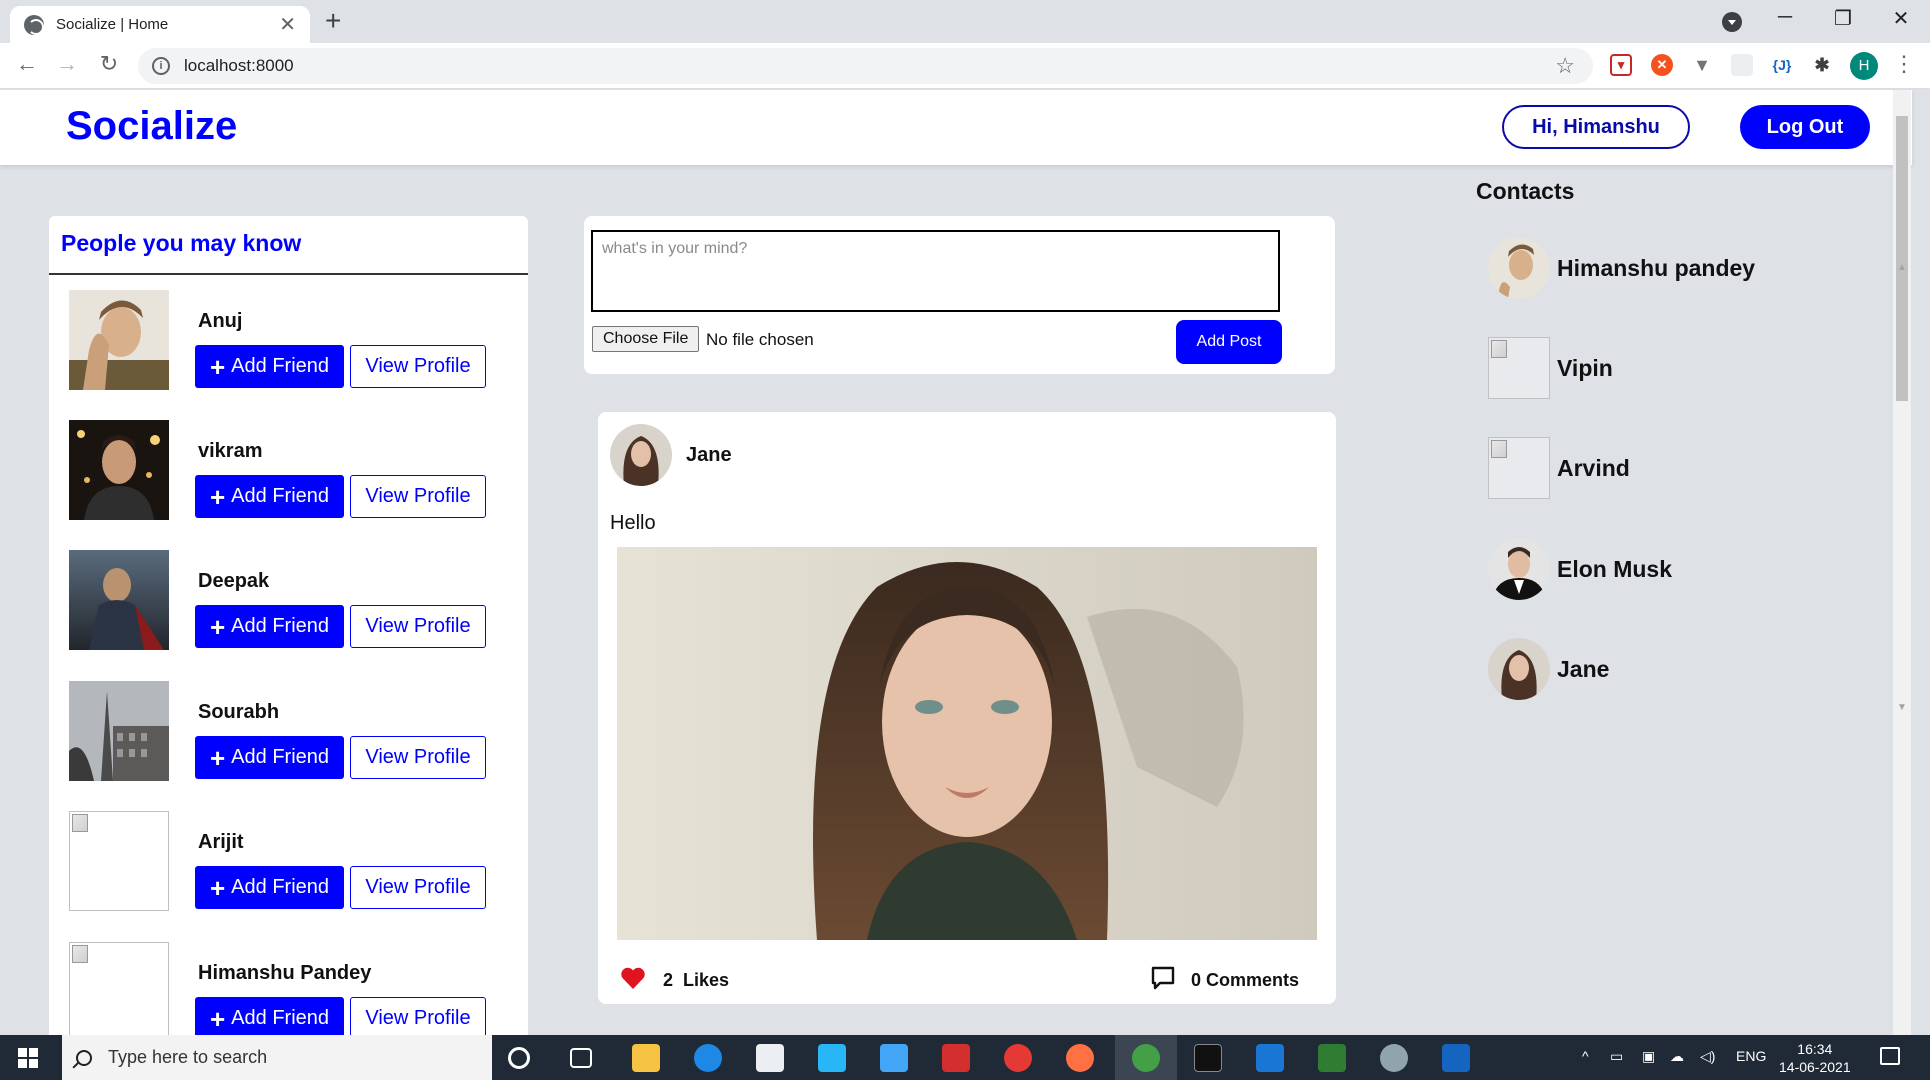 This screenshot has width=1930, height=1080. Describe the element at coordinates (1648, 1056) in the screenshot. I see `device-icon: ▣` at that location.